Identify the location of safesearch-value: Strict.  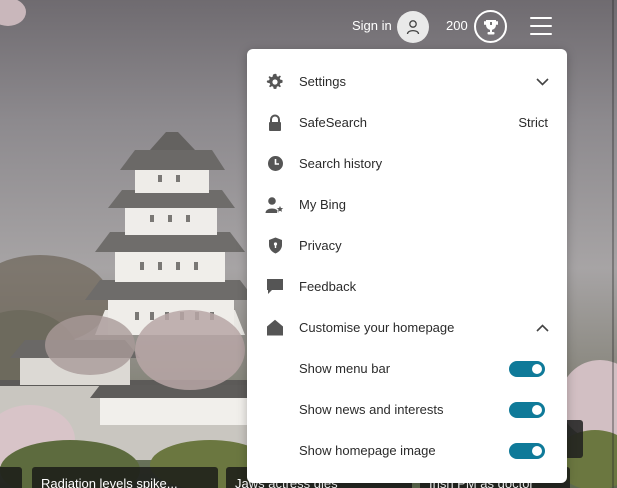
(533, 122).